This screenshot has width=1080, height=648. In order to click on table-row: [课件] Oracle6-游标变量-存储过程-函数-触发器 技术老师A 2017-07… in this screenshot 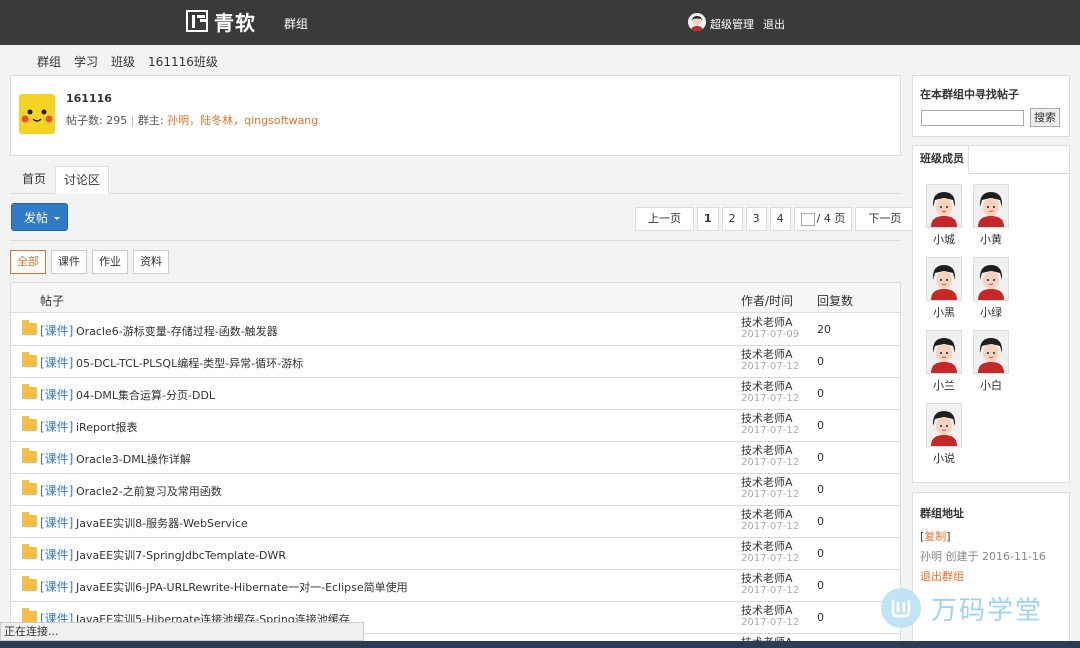, I will do `click(455, 330)`.